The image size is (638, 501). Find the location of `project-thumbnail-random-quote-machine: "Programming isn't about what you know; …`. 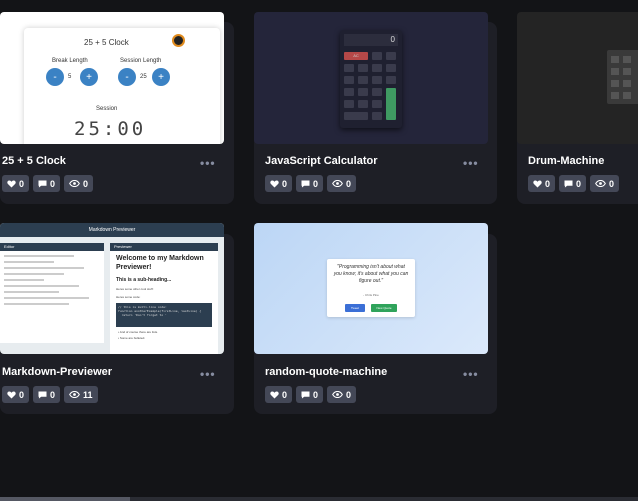

project-thumbnail-random-quote-machine: "Programming isn't about what you know; … is located at coordinates (371, 288).